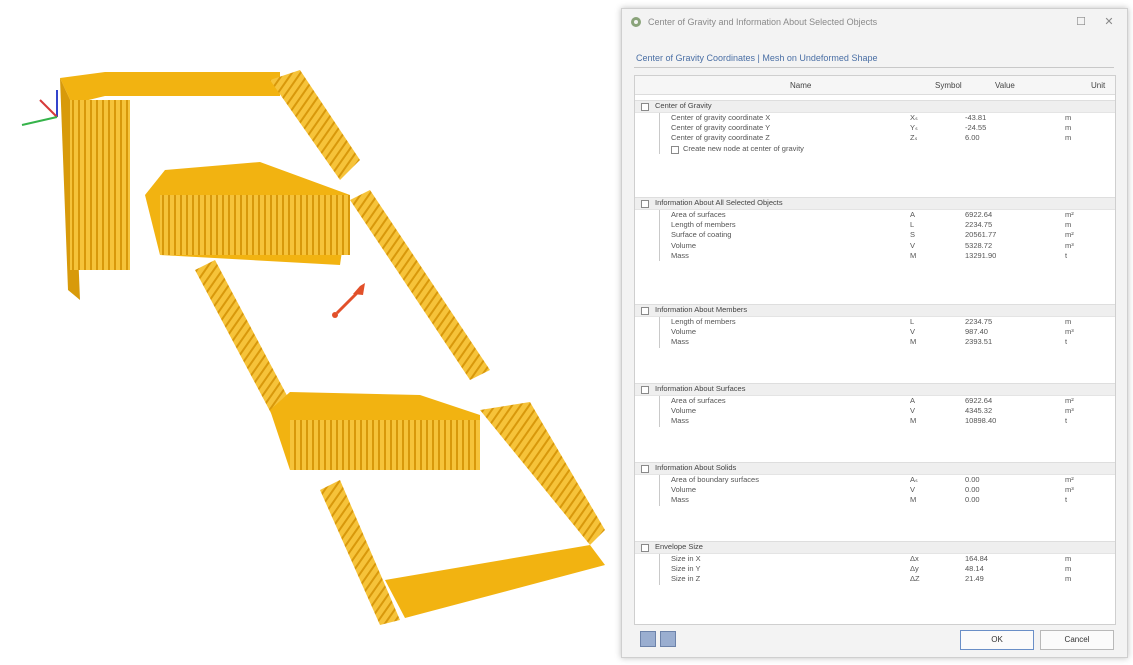 The height and width of the screenshot is (665, 1133). I want to click on section-header: Information About Surfaces, so click(875, 389).